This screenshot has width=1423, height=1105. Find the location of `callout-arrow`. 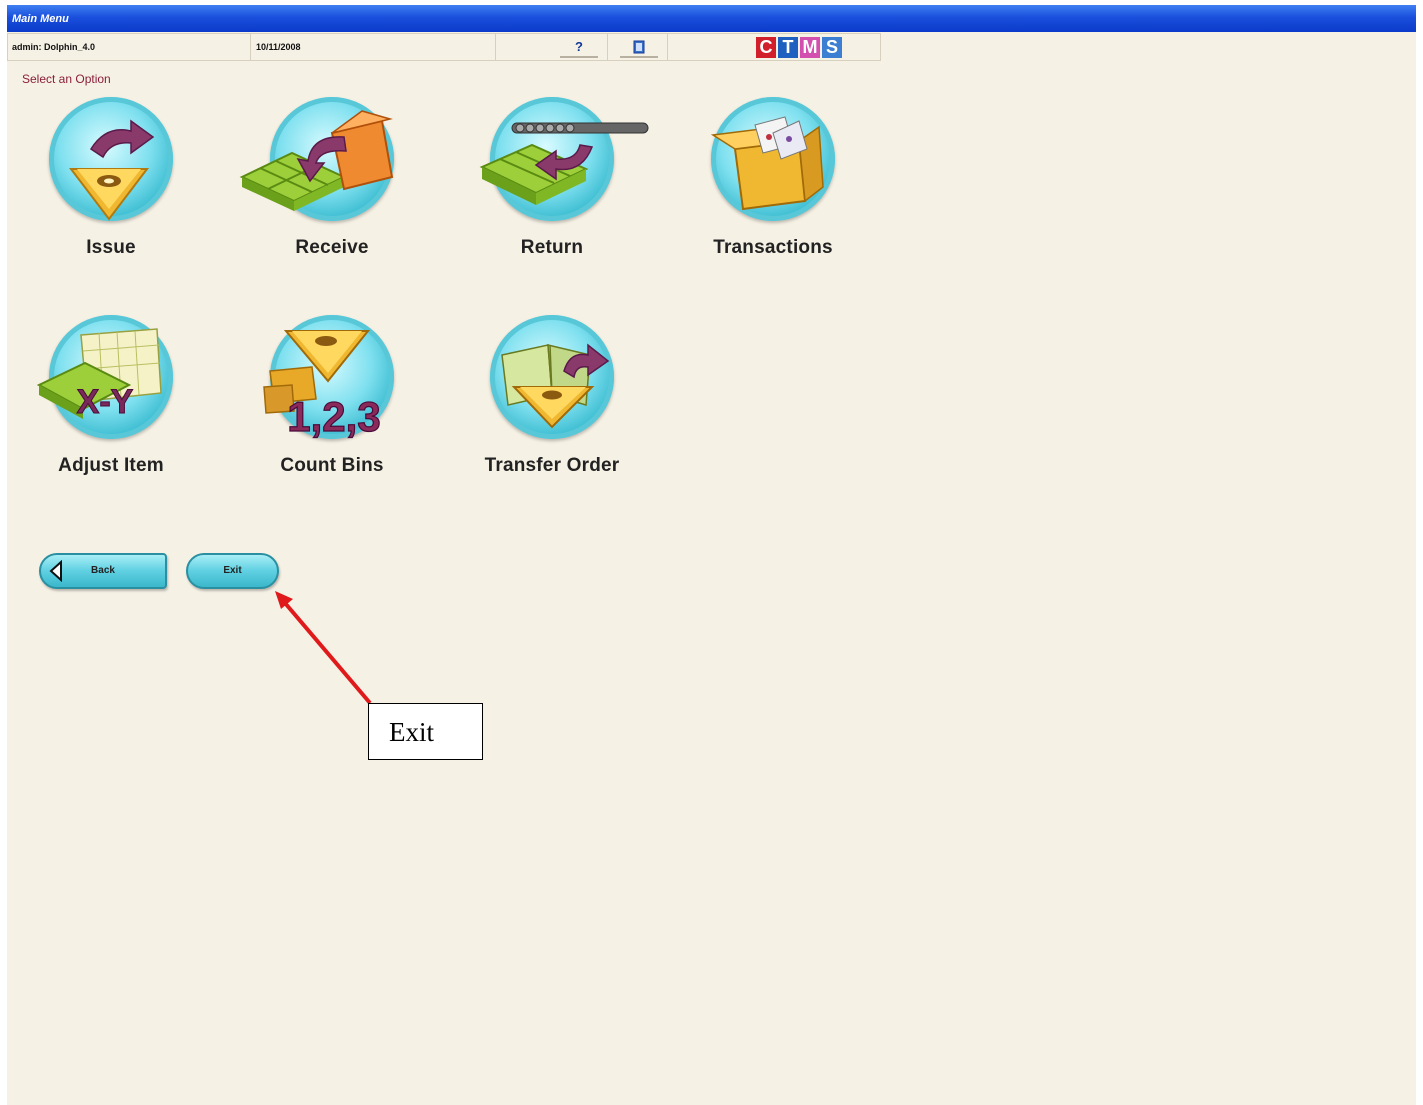

callout-arrow is located at coordinates (323, 648).